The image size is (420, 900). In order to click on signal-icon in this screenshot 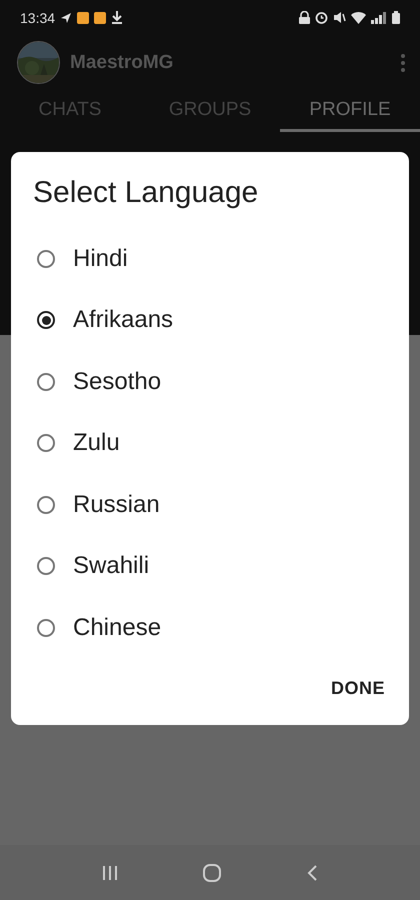, I will do `click(379, 18)`.